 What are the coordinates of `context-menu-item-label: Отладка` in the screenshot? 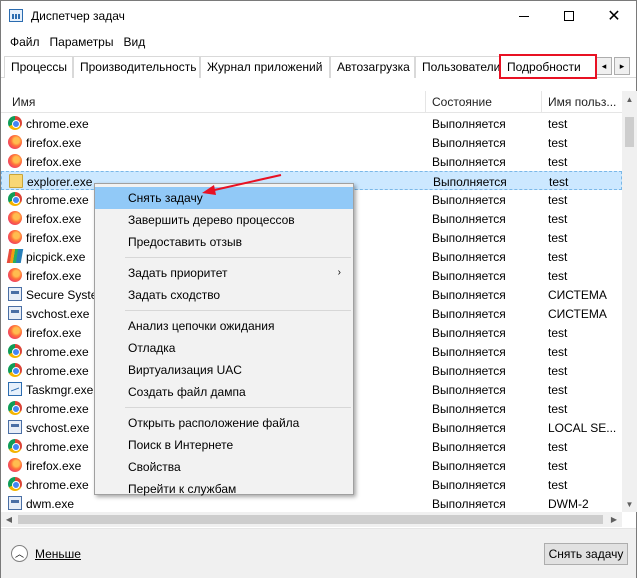 It's located at (152, 348).